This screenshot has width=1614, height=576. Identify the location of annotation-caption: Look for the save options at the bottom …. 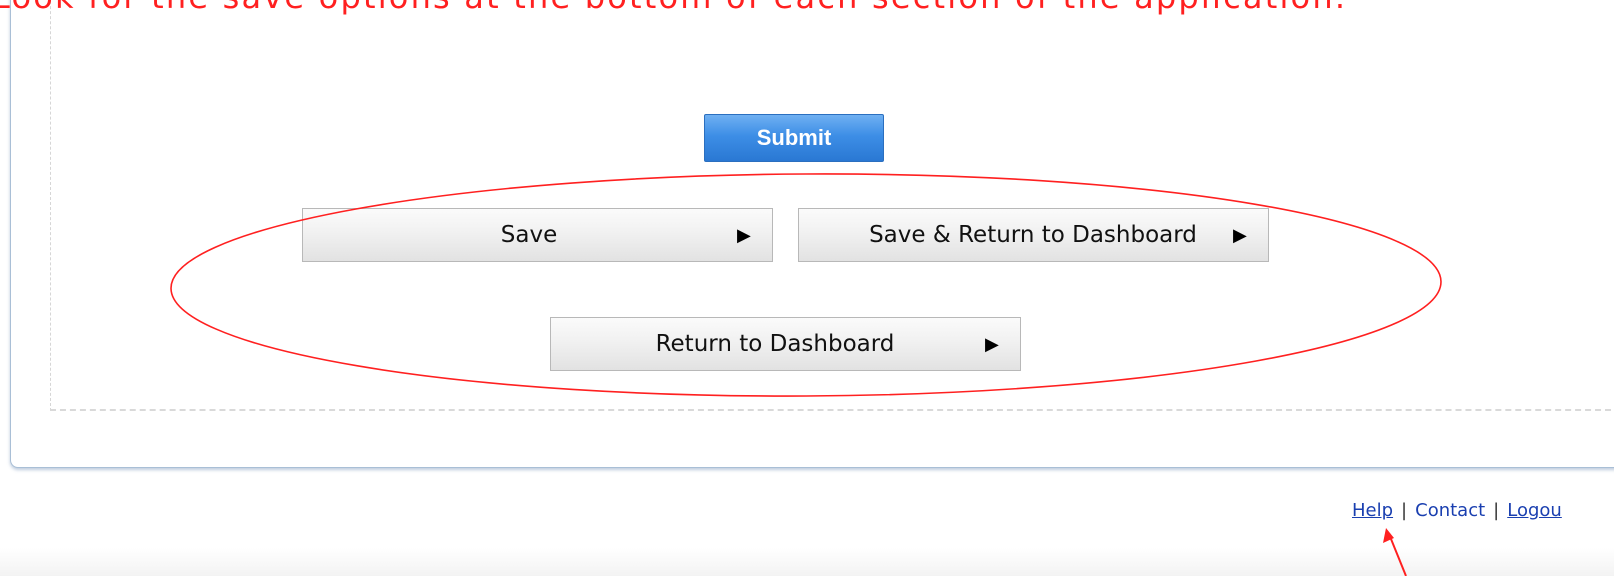
(673, 8).